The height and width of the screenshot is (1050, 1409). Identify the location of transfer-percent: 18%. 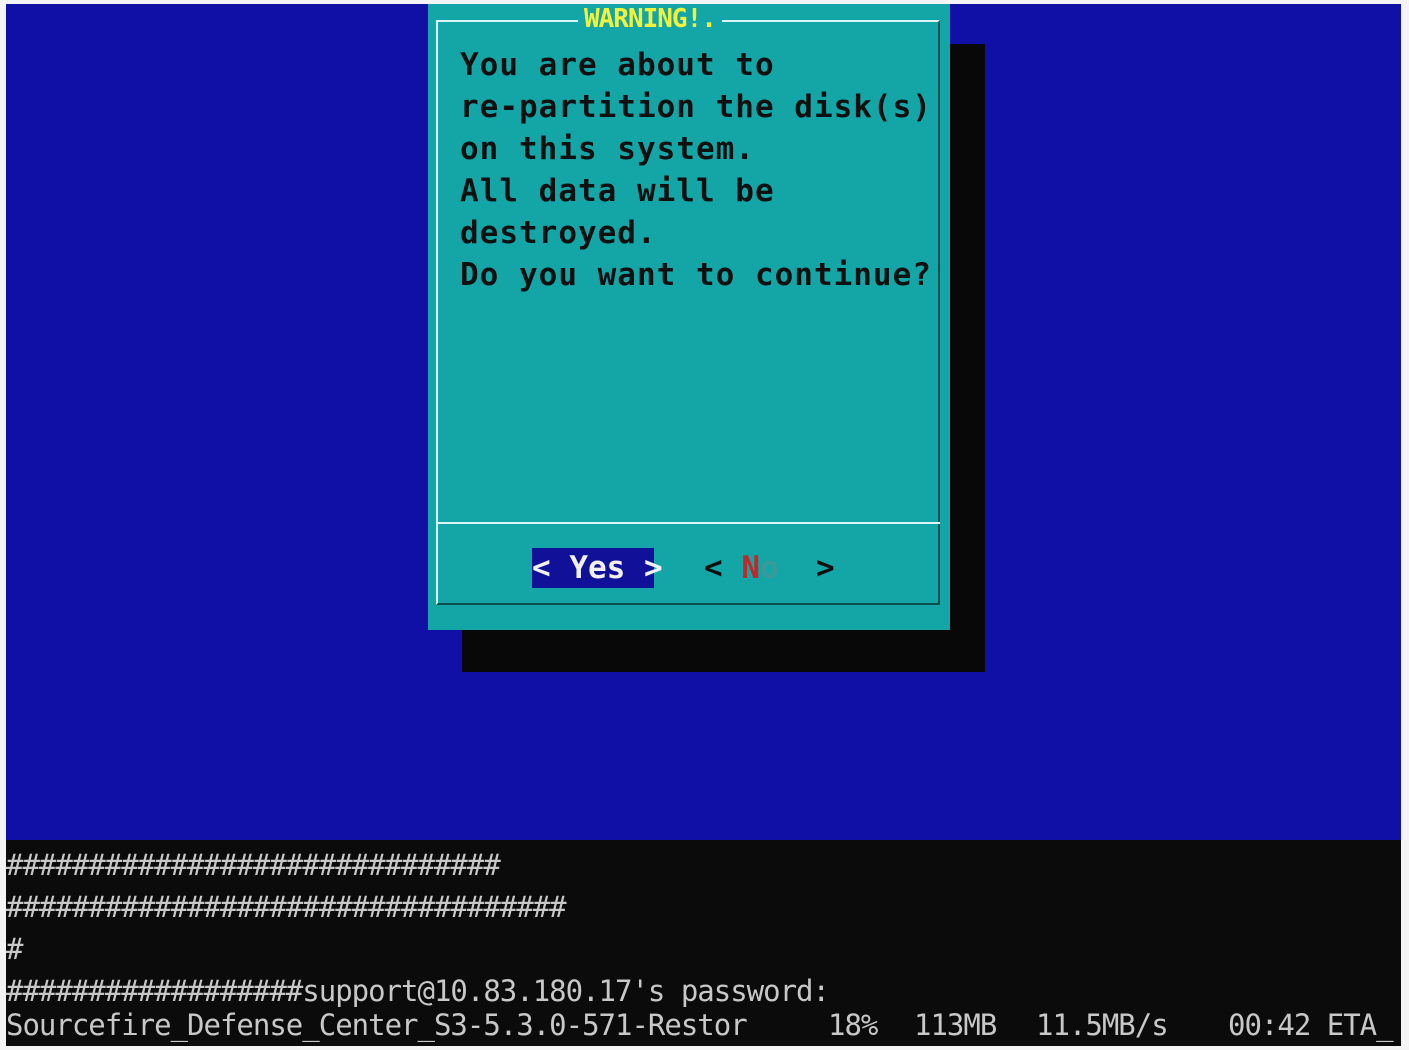
(853, 1025).